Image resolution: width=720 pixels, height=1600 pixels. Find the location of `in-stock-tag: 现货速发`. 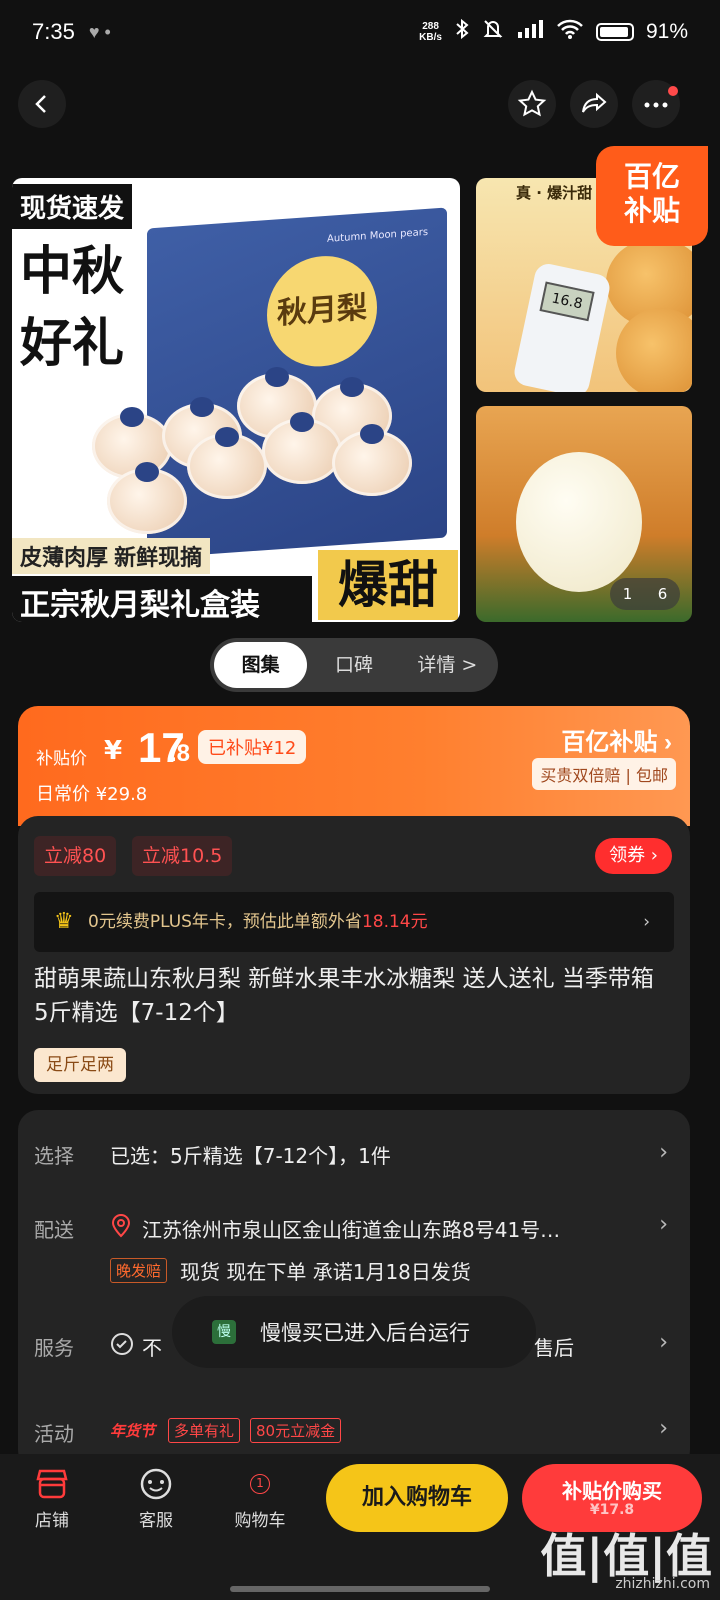

in-stock-tag: 现货速发 is located at coordinates (72, 206).